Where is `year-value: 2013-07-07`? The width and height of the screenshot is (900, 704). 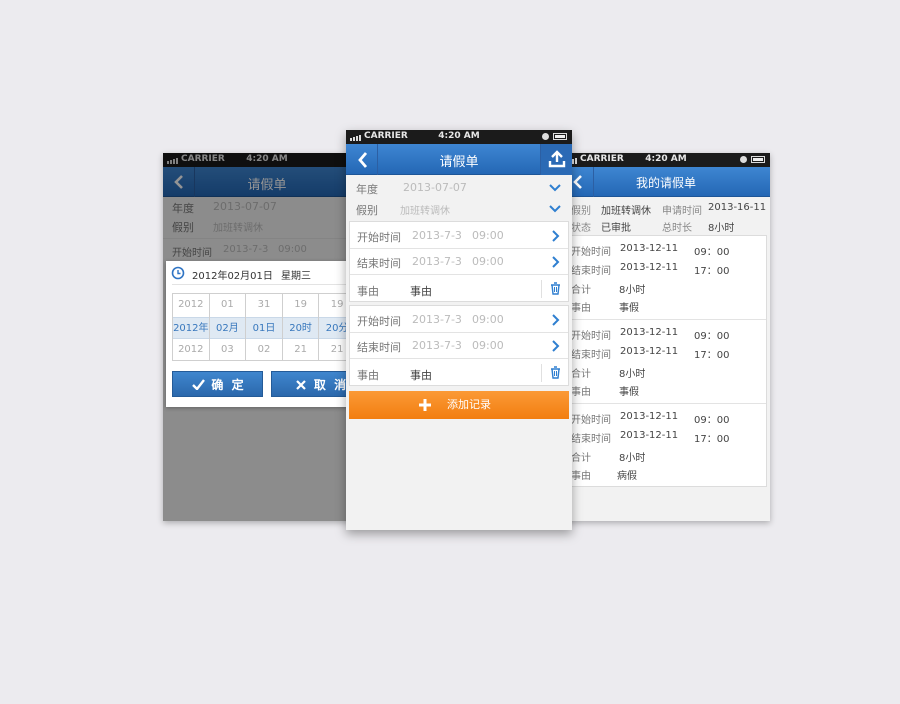
year-value: 2013-07-07 is located at coordinates (435, 187).